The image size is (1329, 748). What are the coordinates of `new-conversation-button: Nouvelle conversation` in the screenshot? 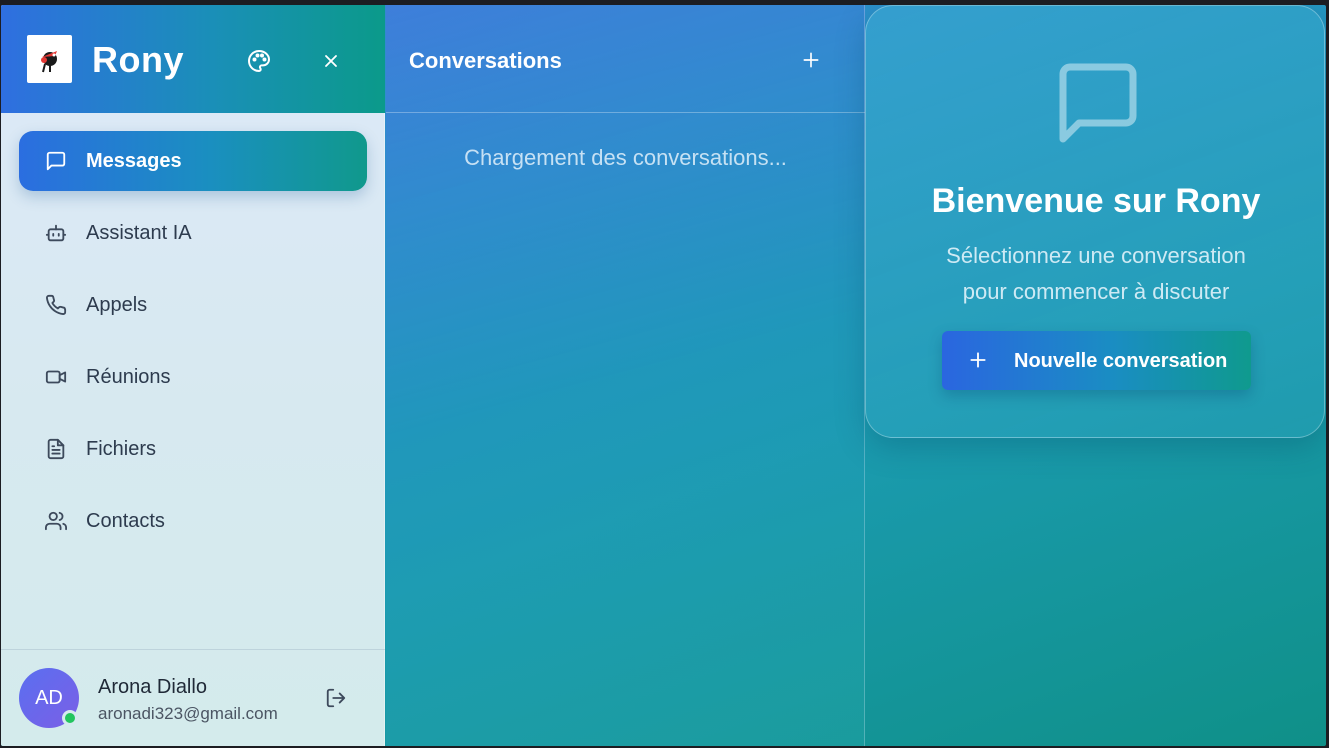 It's located at (1096, 360).